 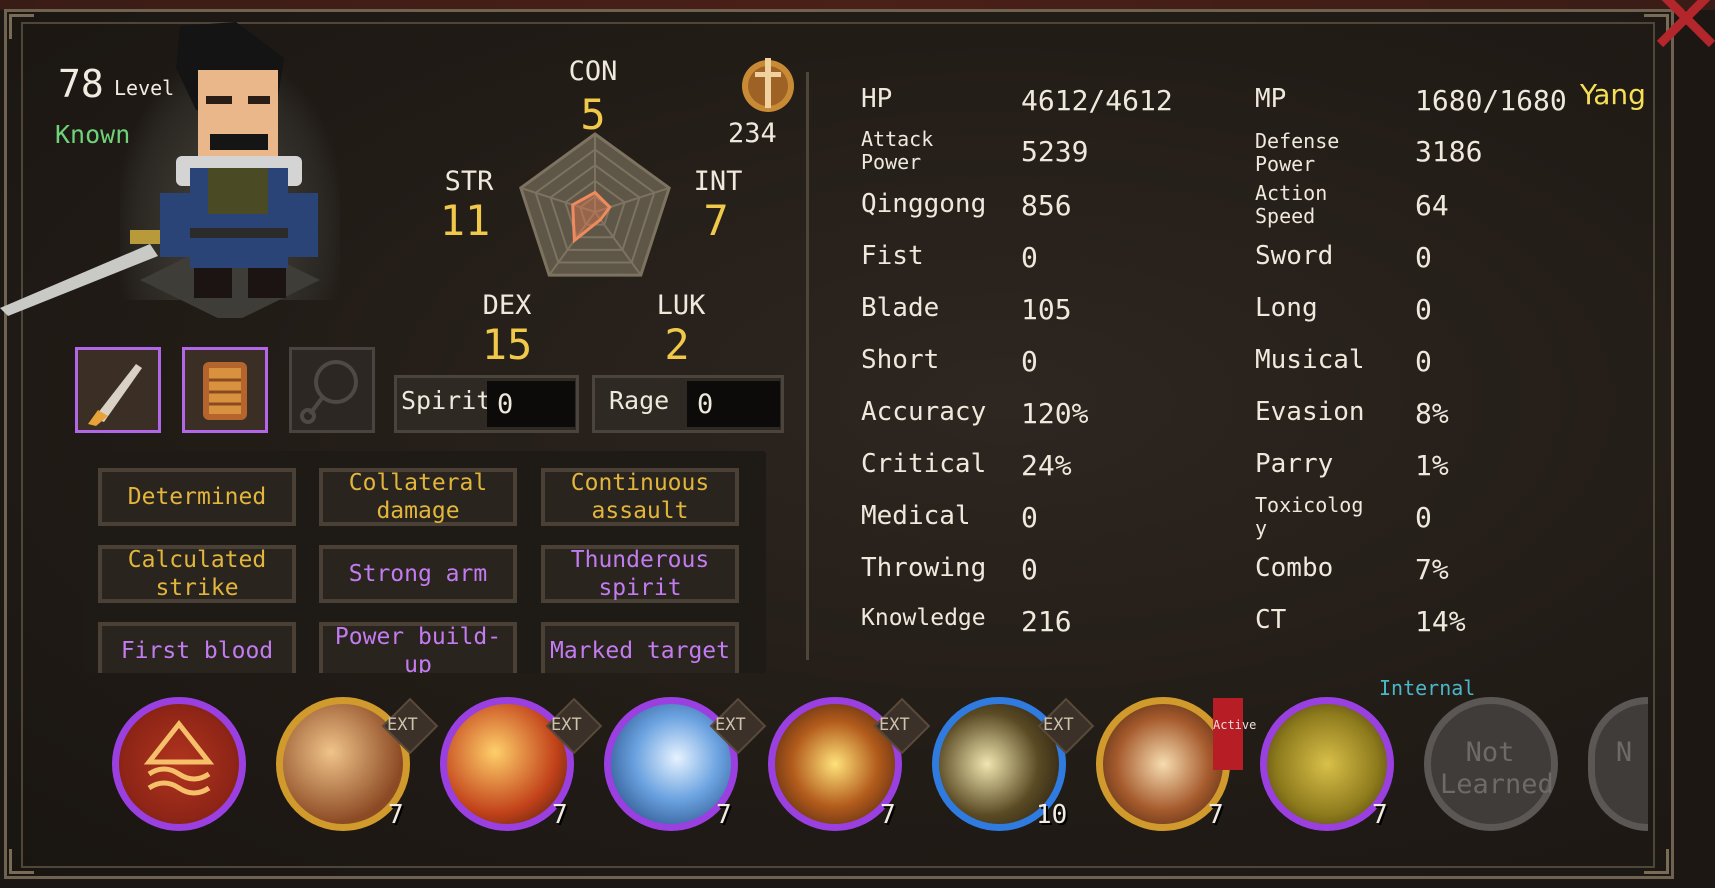 What do you see at coordinates (1432, 413) in the screenshot?
I see `stat-value: 8%` at bounding box center [1432, 413].